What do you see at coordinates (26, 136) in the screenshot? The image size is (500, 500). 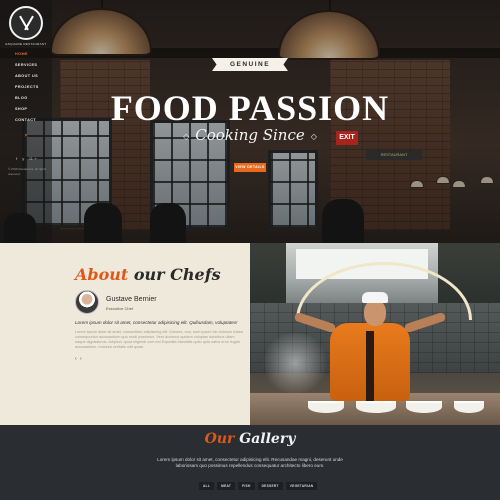 I see `expand-icon: ✕` at bounding box center [26, 136].